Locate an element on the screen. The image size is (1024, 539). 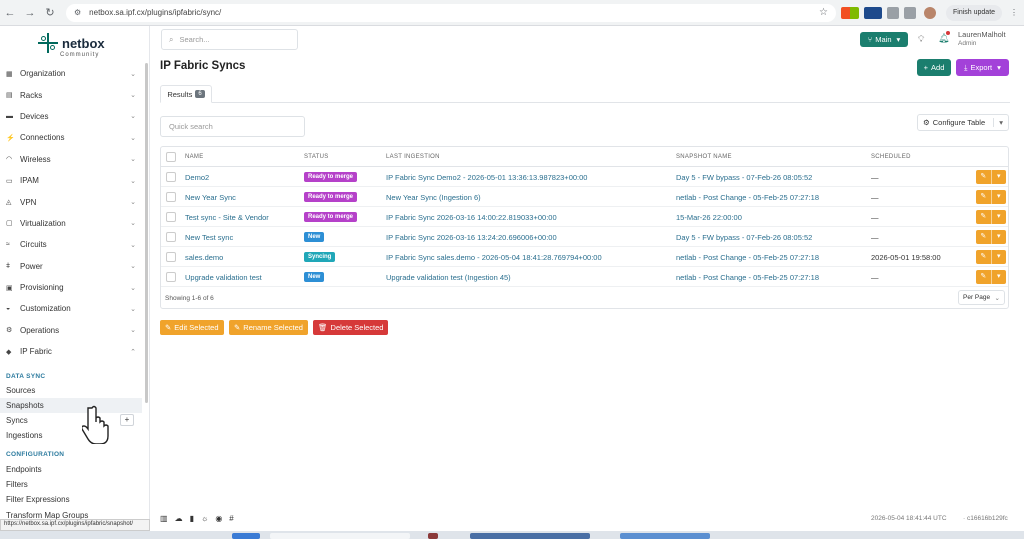
column-header-scheduled: SCHEDULED is located at coordinates (891, 157).